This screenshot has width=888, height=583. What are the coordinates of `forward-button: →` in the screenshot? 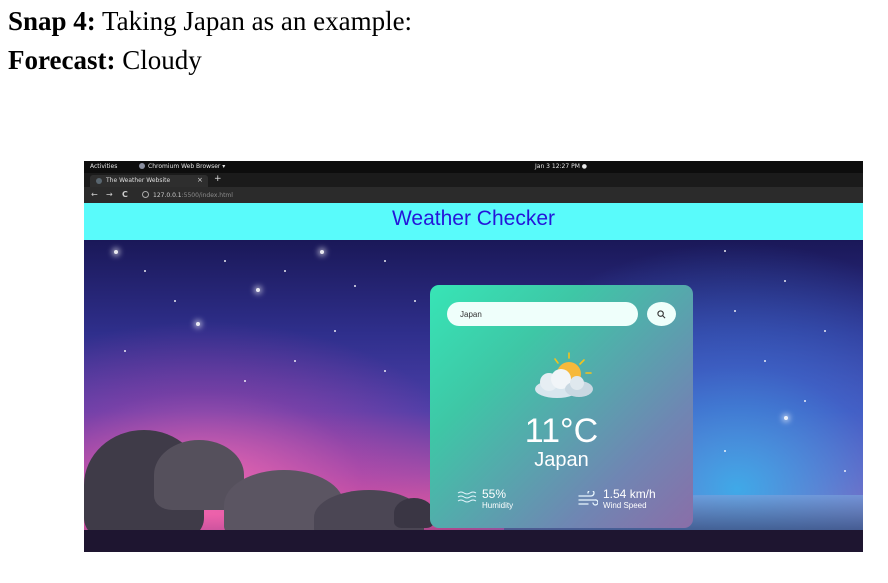 It's located at (109, 194).